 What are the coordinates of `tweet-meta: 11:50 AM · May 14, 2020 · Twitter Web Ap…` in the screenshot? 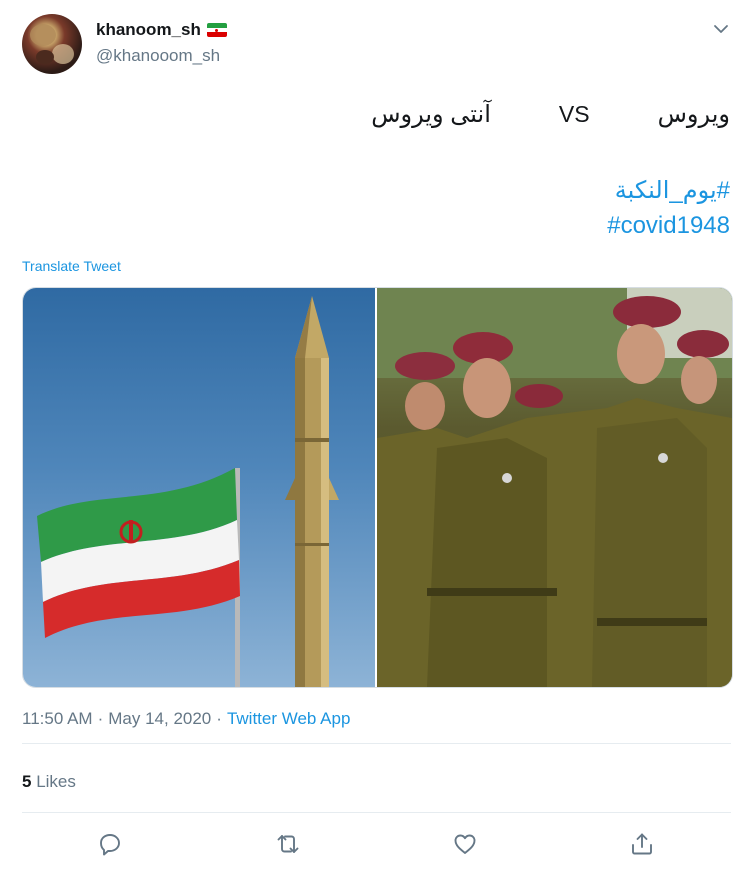 It's located at (186, 719).